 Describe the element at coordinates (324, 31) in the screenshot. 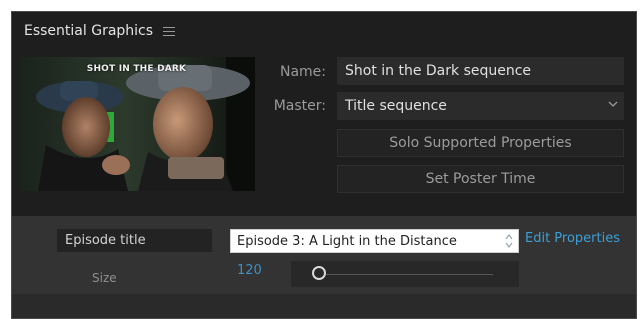

I see `panel-header: Essential Graphics` at that location.